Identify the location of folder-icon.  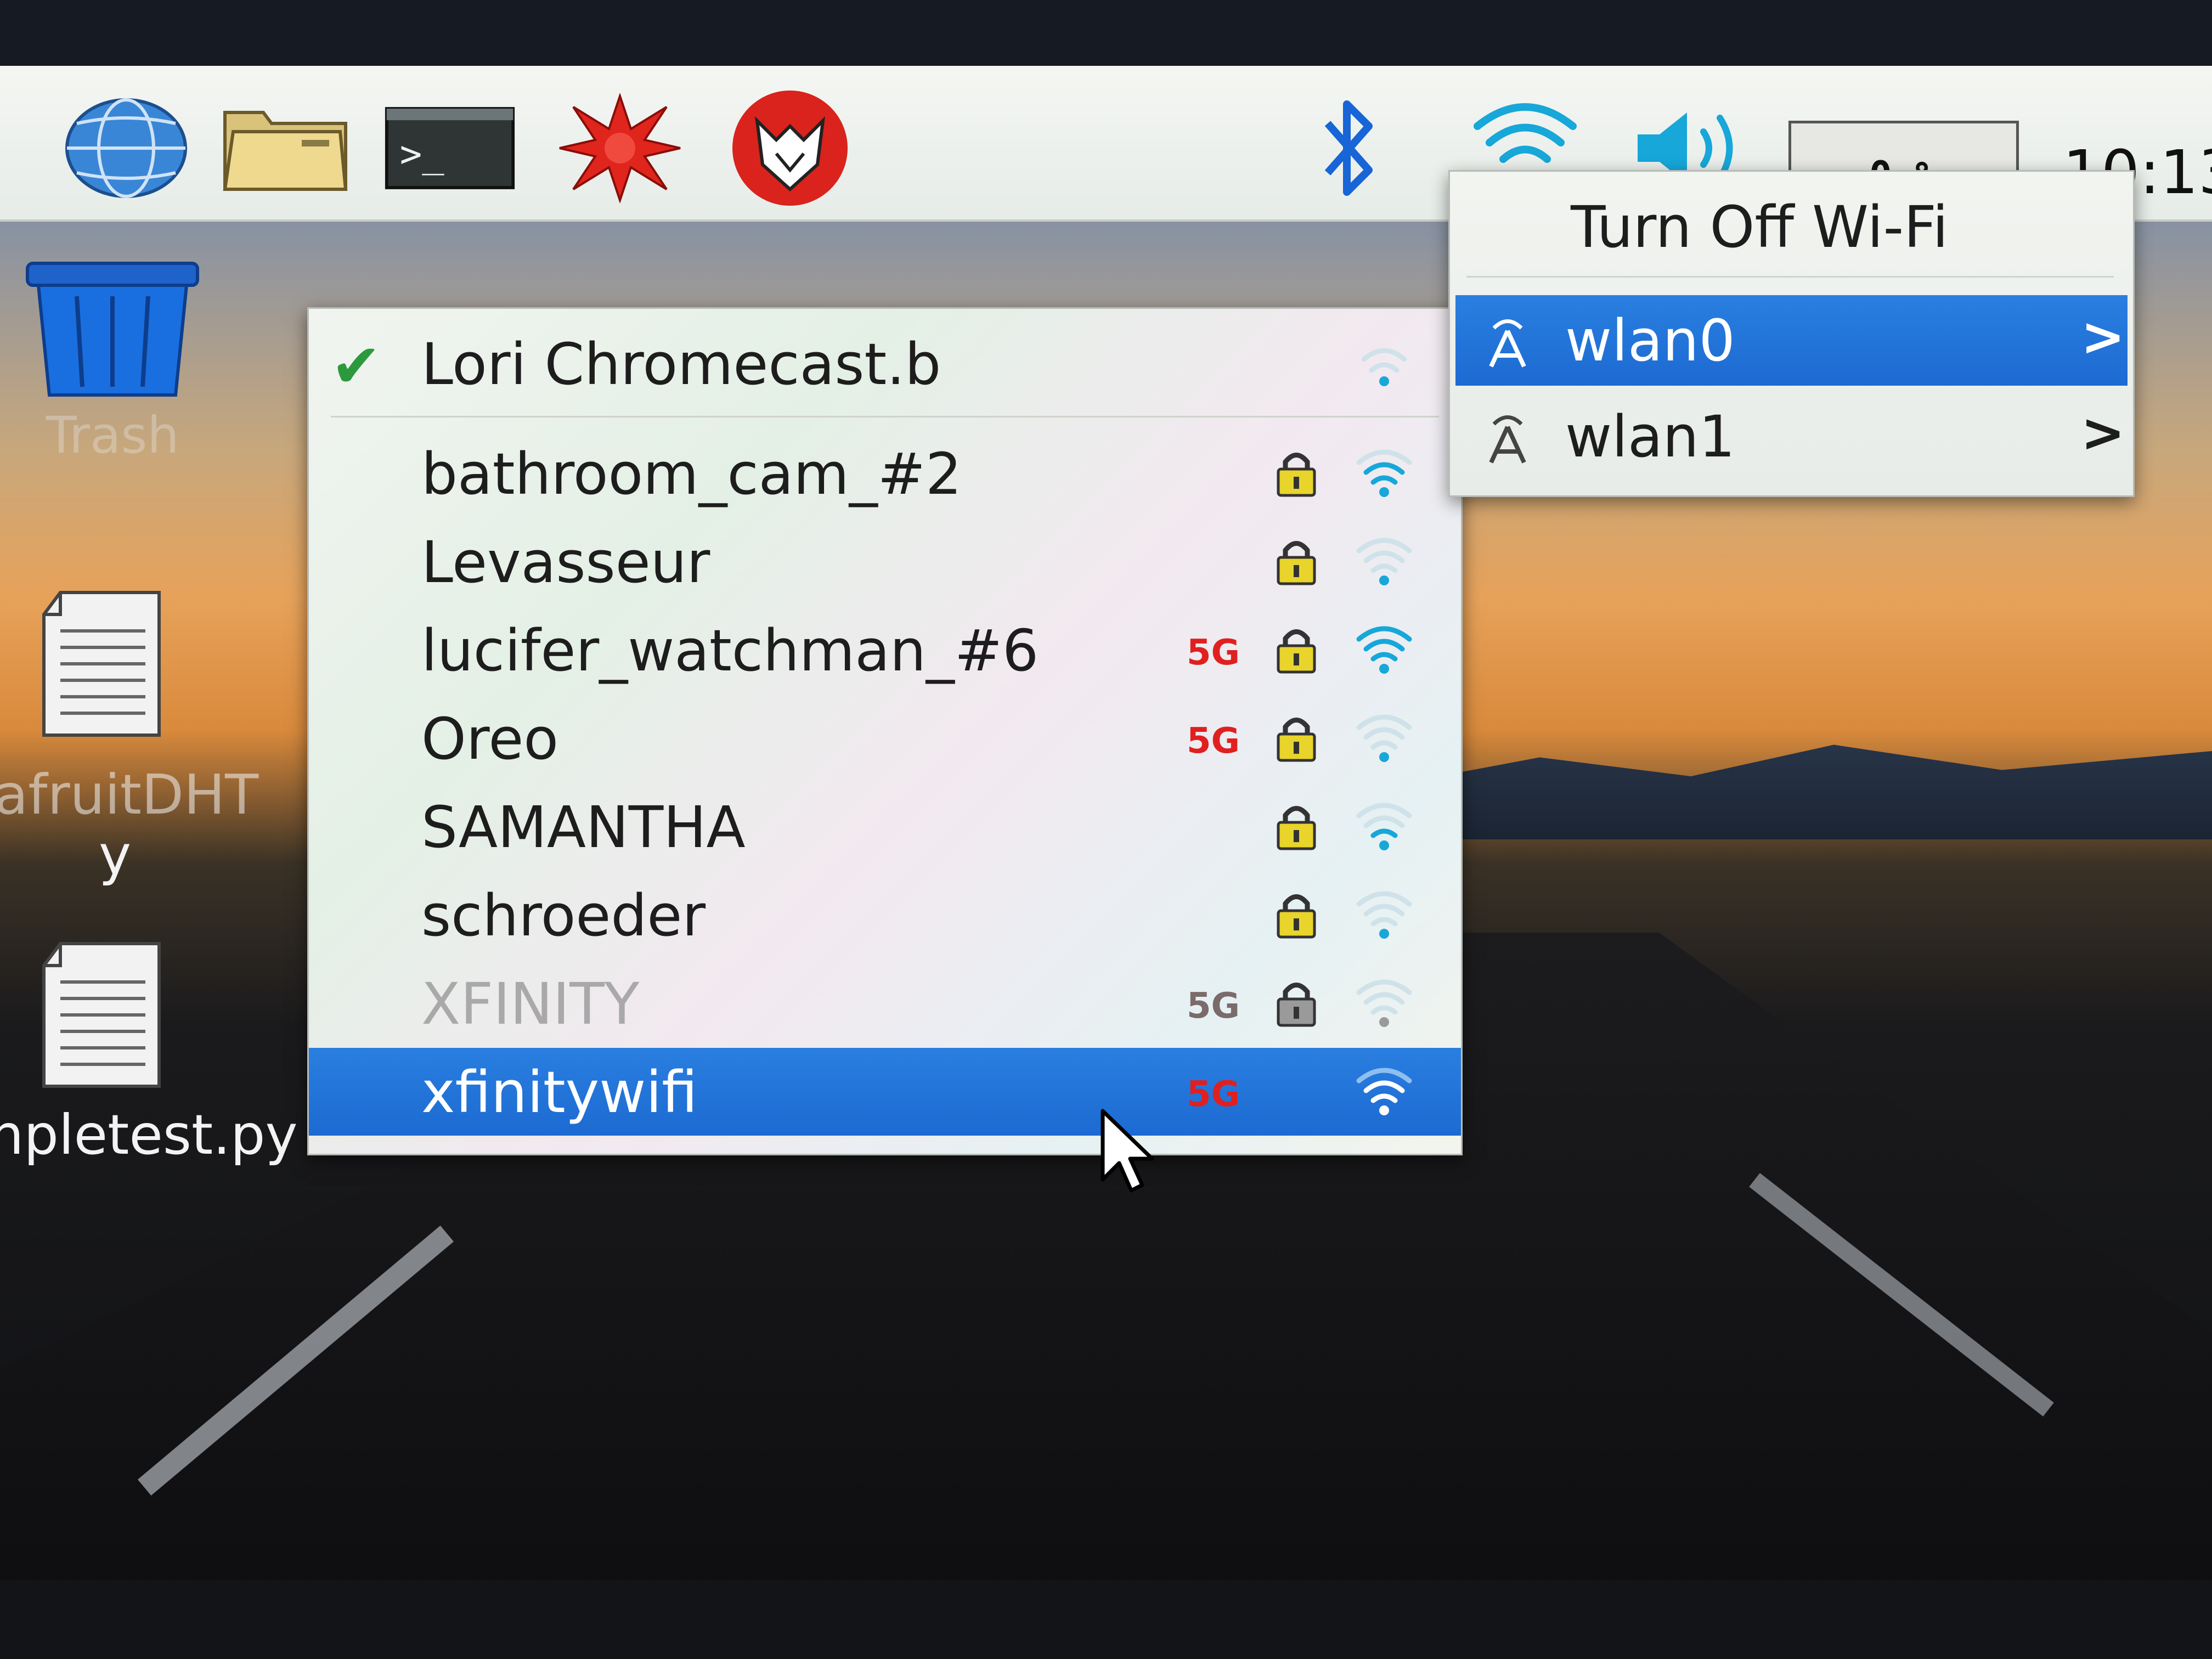
(285, 151).